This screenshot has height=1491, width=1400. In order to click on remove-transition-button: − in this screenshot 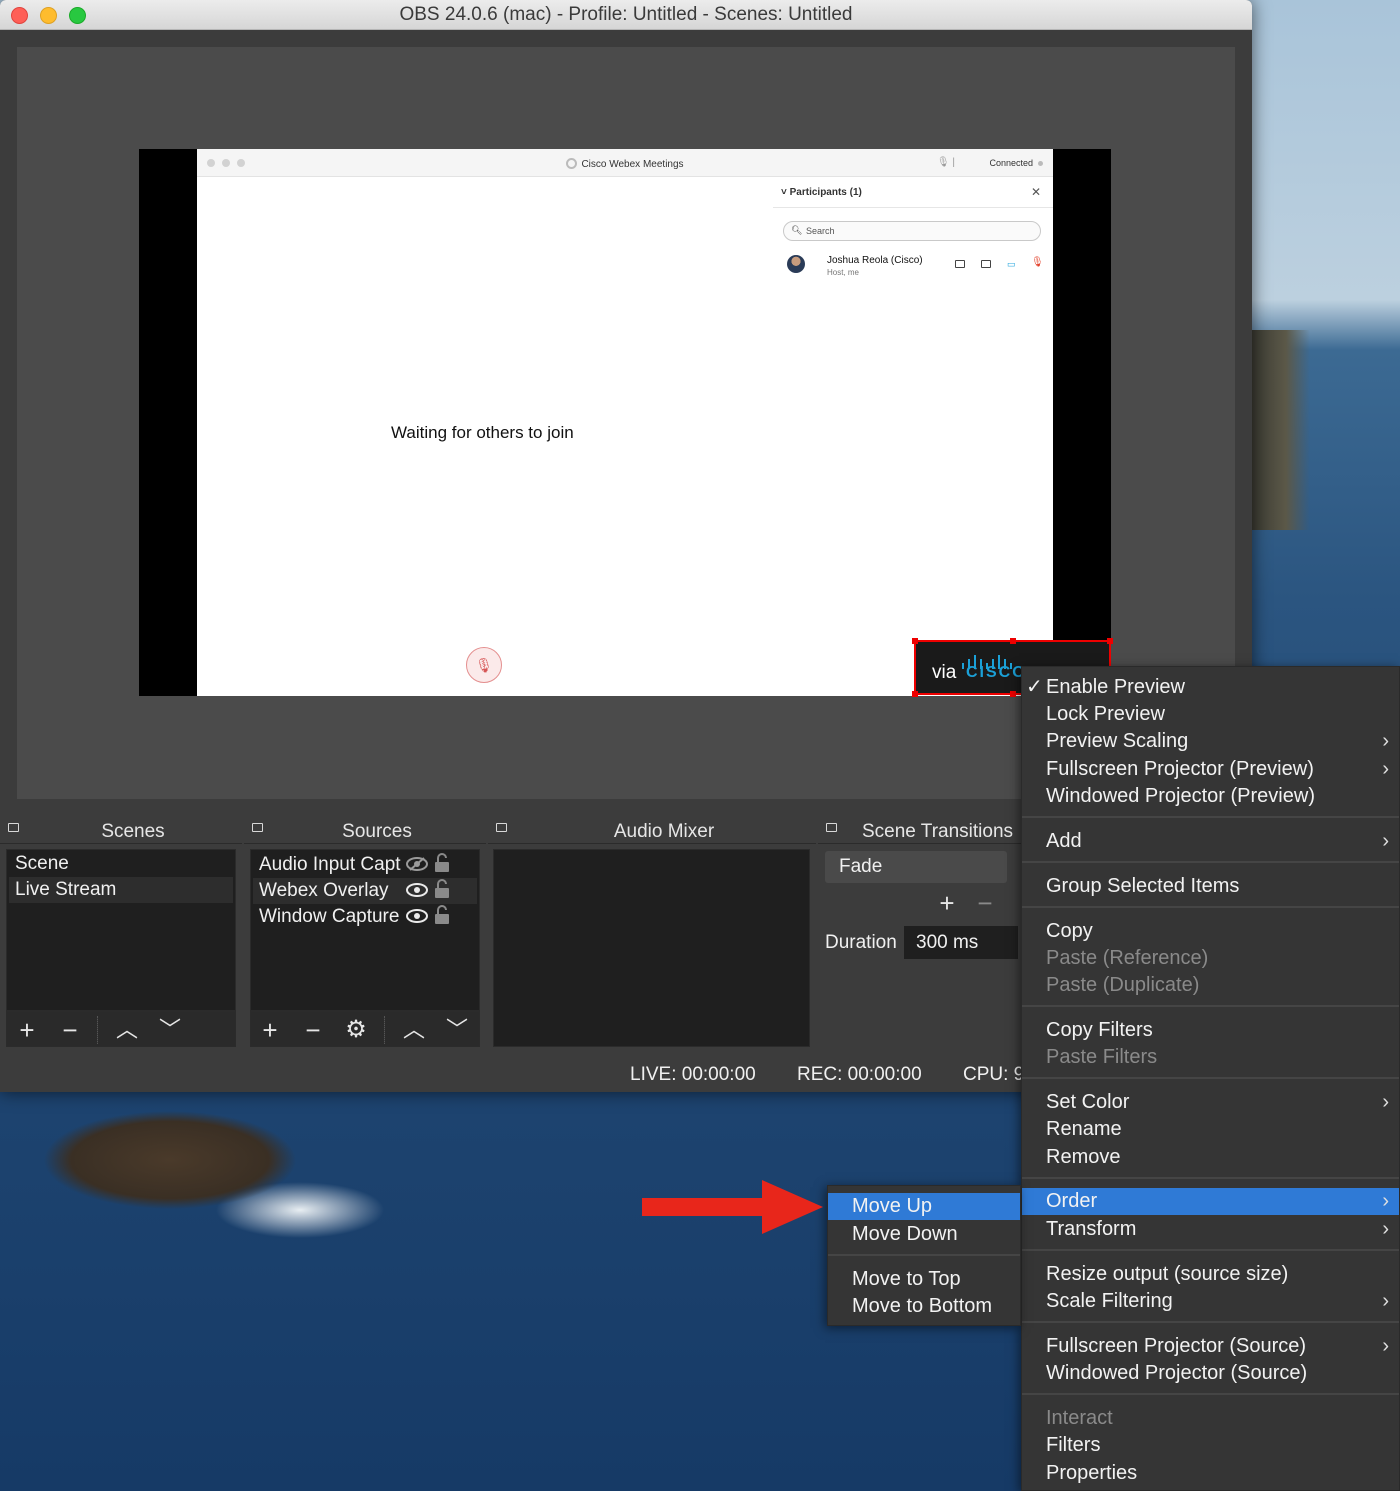, I will do `click(985, 903)`.